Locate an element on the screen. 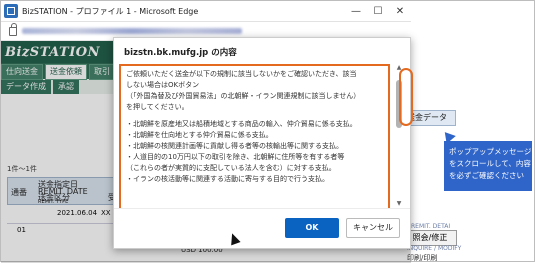 This screenshot has width=535, height=263. scroll-down-icon: ▼ is located at coordinates (399, 204).